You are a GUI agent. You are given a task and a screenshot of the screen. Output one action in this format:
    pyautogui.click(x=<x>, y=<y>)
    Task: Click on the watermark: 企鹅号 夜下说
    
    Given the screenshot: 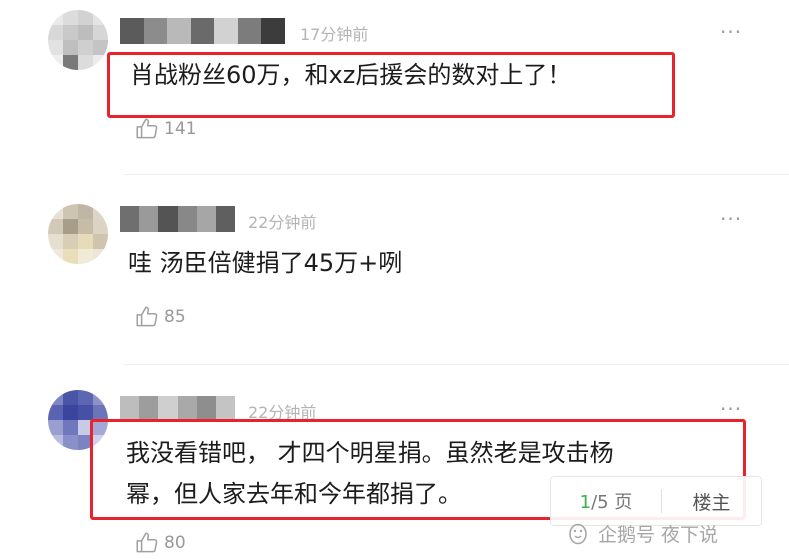 What is the action you would take?
    pyautogui.click(x=642, y=533)
    